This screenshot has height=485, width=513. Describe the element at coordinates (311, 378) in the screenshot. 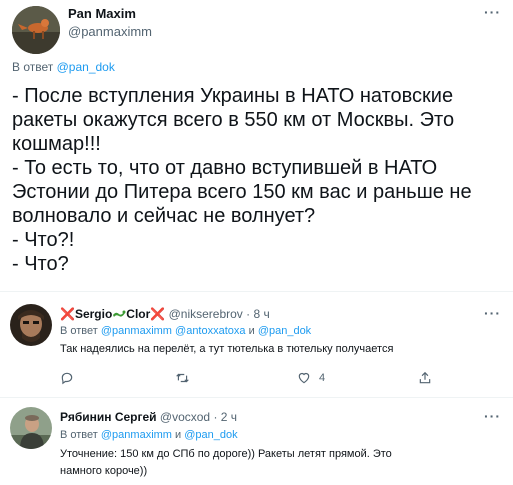

I see `like-button: 4` at that location.